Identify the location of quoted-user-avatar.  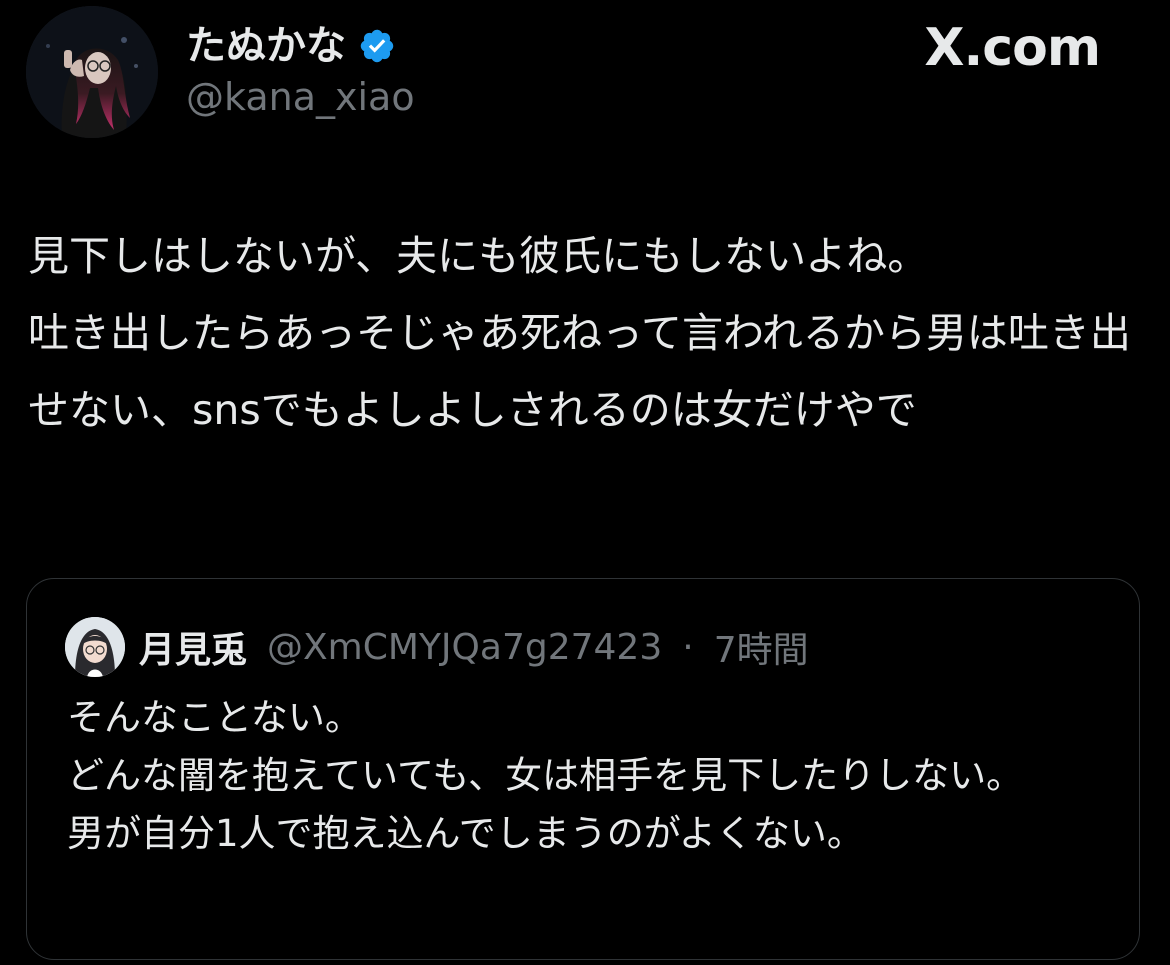
(95, 647).